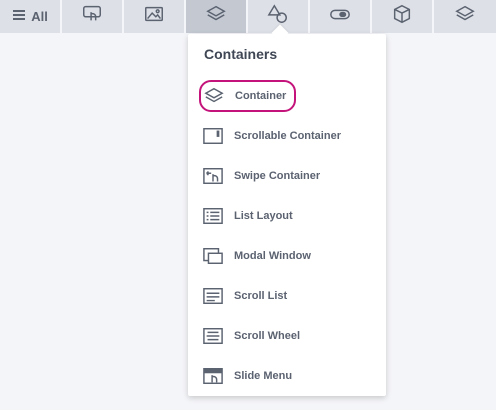  I want to click on item-modal-window: Modal Window, so click(256, 256).